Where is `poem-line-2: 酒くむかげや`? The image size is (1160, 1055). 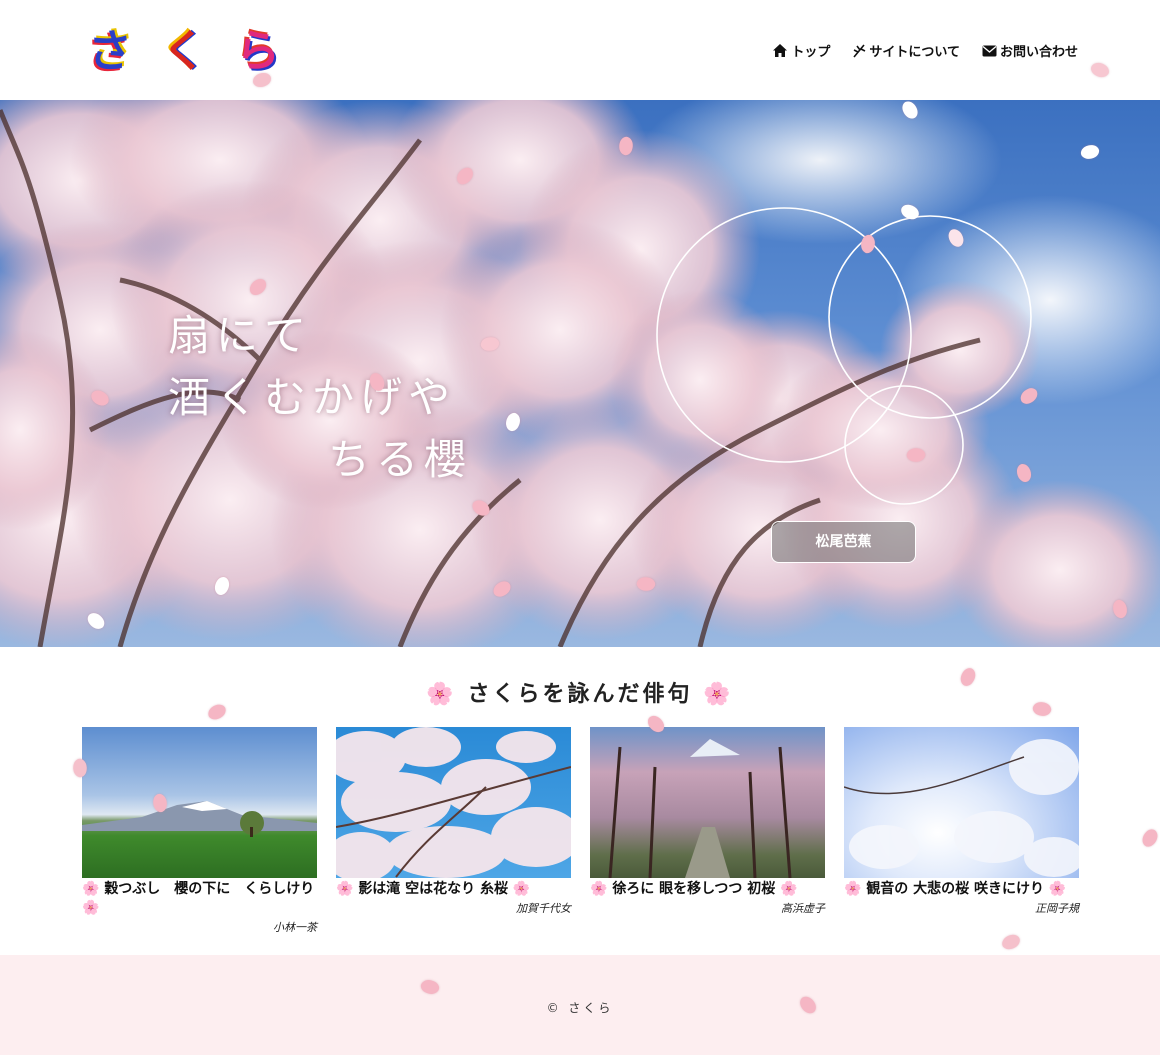
poem-line-2: 酒くむかげや is located at coordinates (312, 397).